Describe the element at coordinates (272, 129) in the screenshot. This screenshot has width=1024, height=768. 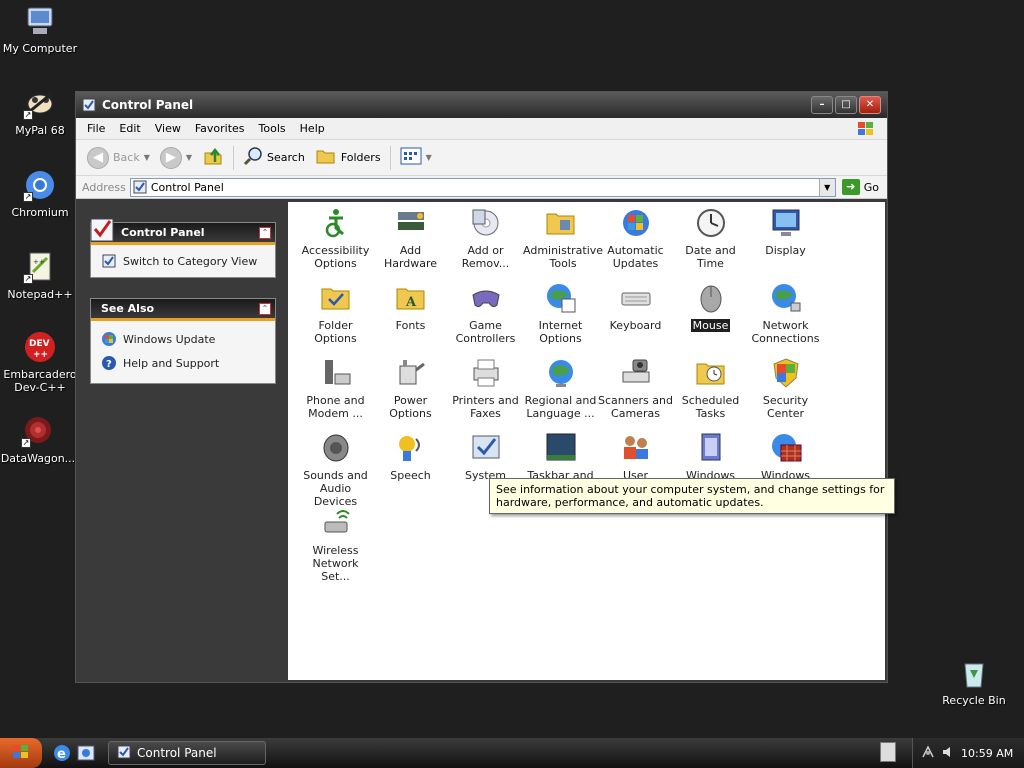
I see `menu-tools: Tools` at that location.